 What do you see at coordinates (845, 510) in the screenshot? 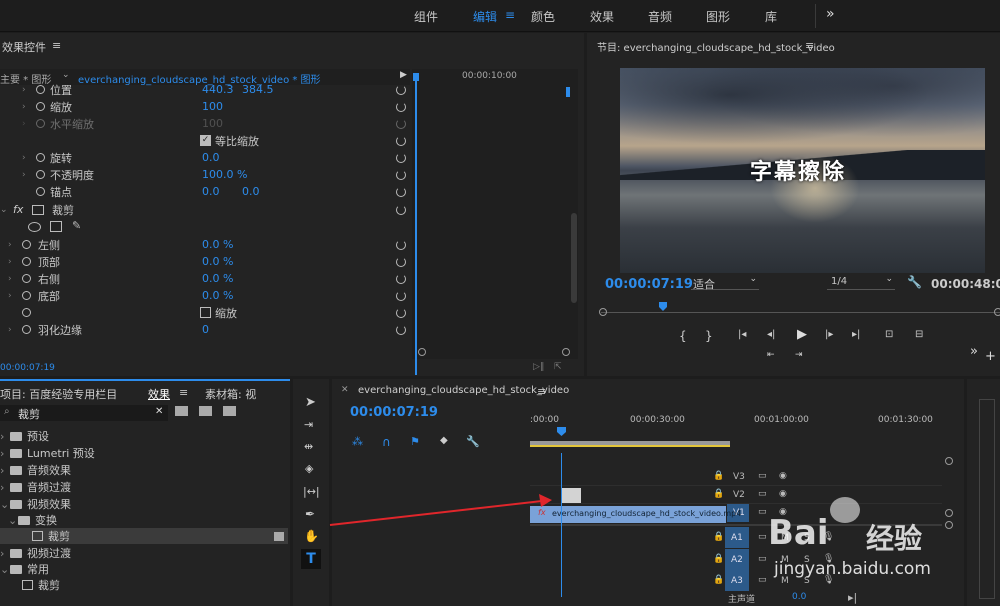
I see `baidu-paw-logo` at bounding box center [845, 510].